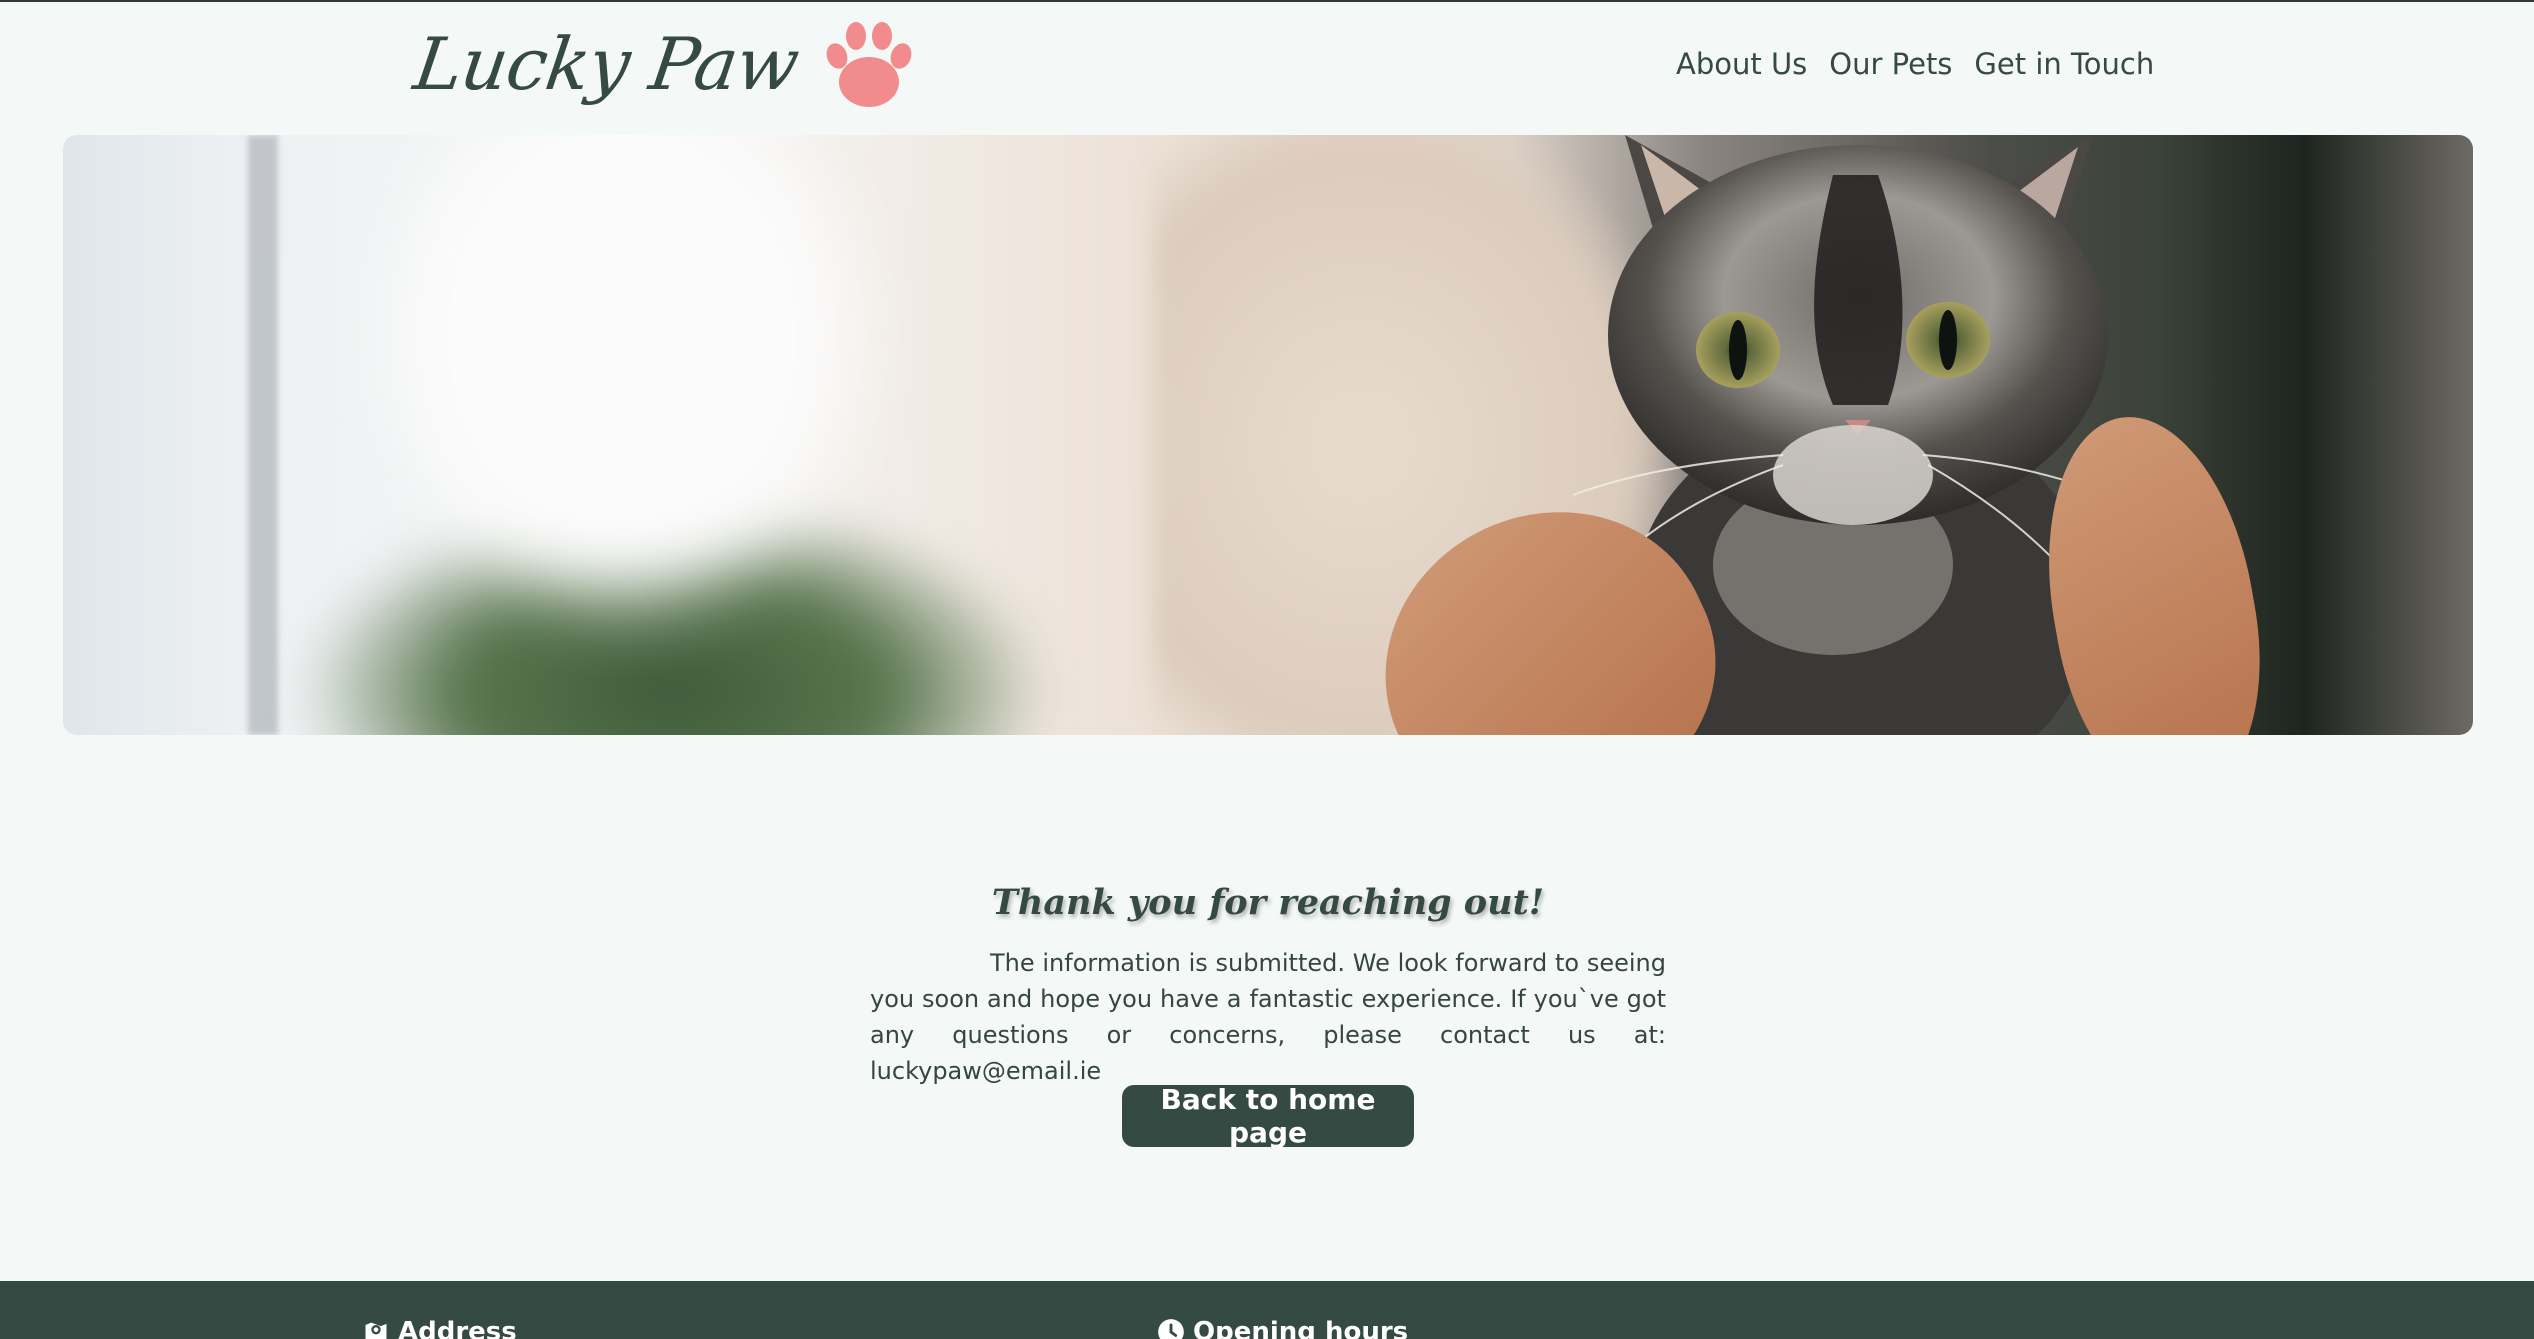 This screenshot has height=1339, width=2534. Describe the element at coordinates (1741, 64) in the screenshot. I see `nav-about-us: About Us` at that location.